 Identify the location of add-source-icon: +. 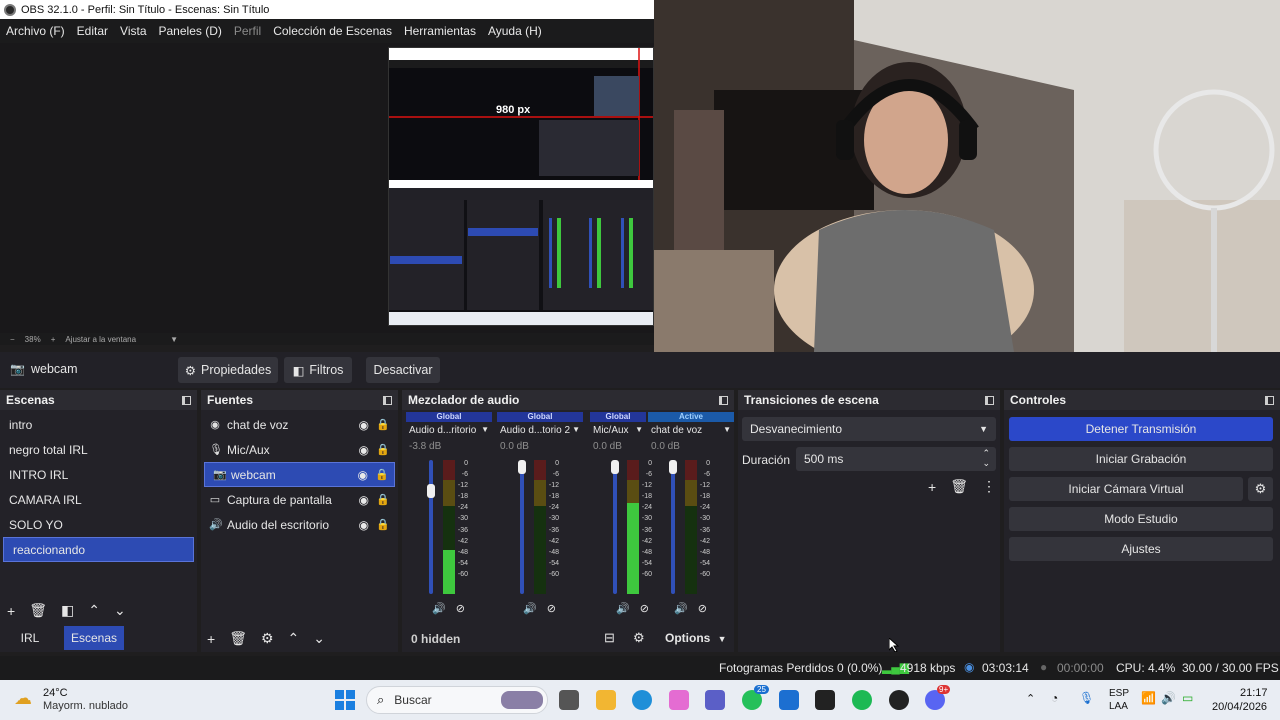
(211, 639).